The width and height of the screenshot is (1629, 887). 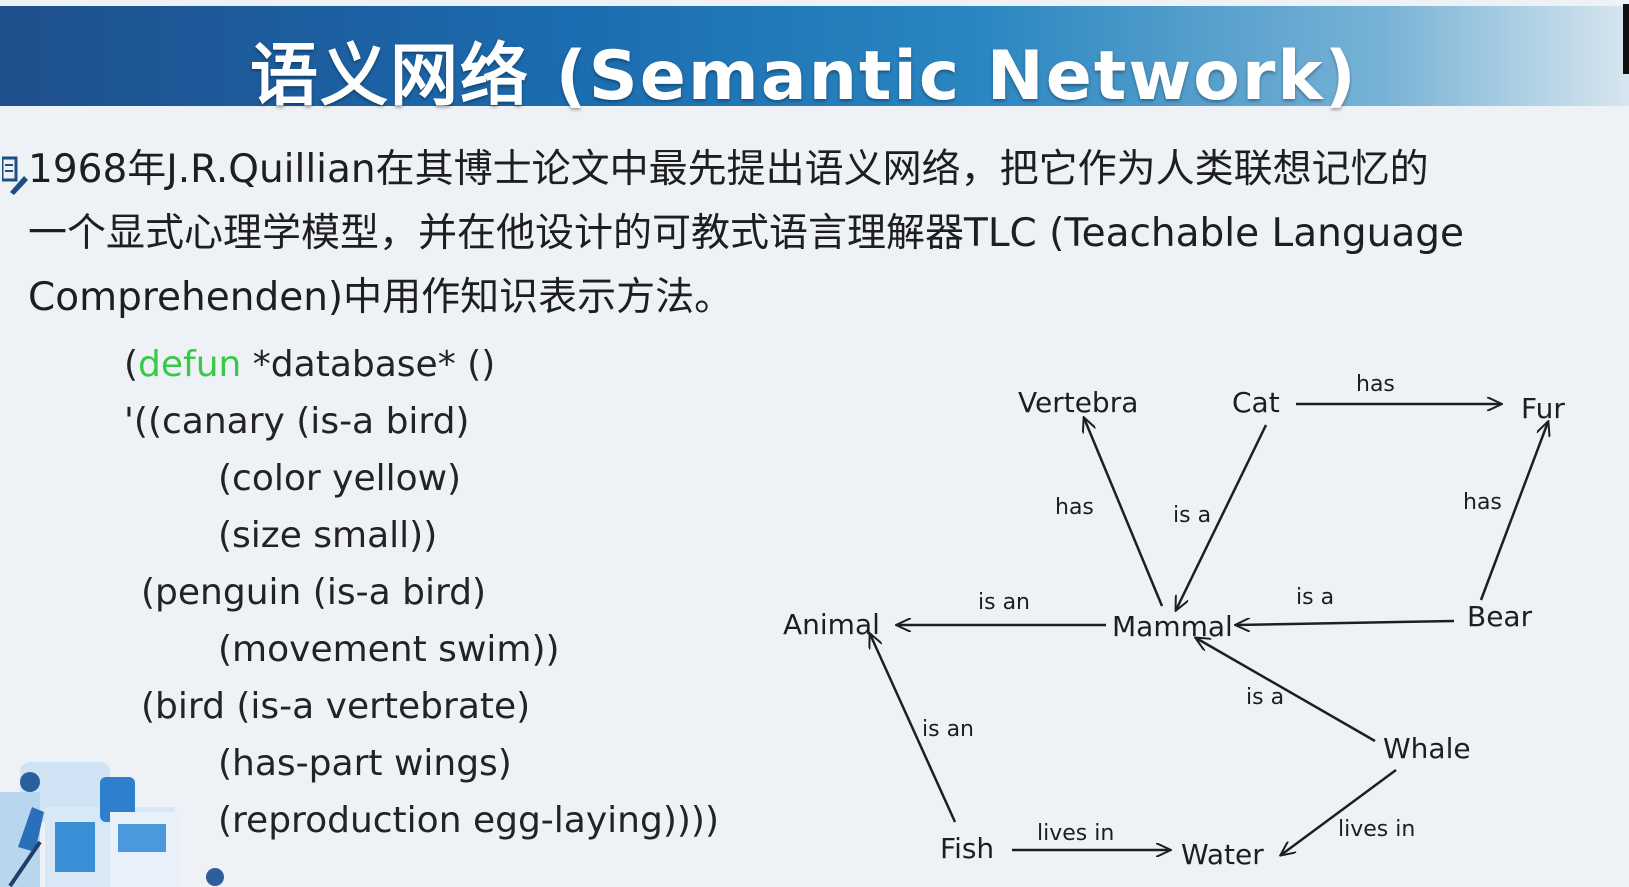 What do you see at coordinates (1500, 616) in the screenshot?
I see `node-bear: Bear` at bounding box center [1500, 616].